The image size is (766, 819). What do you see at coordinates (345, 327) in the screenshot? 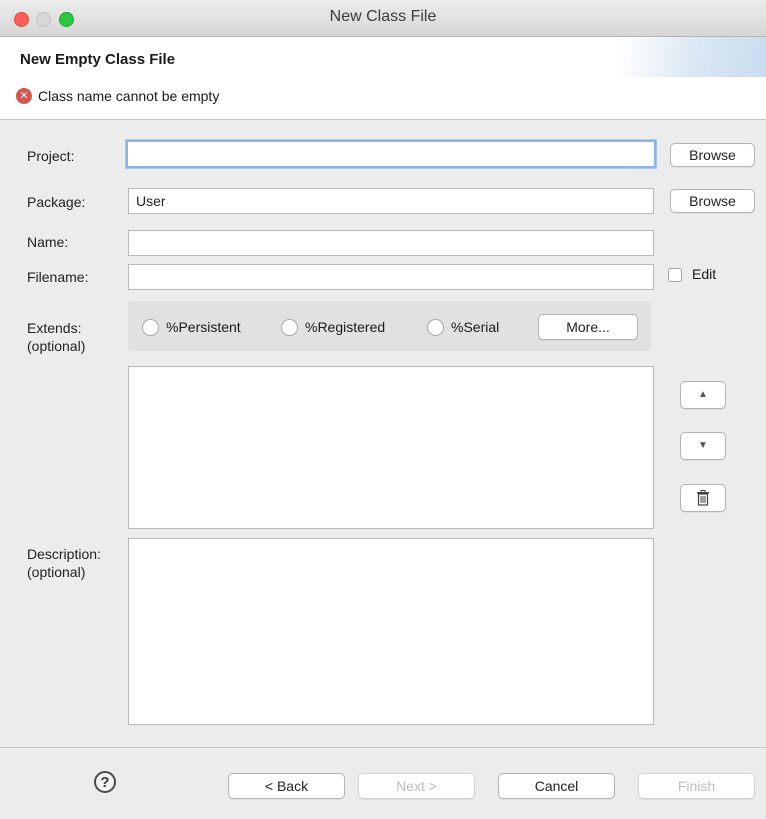
I see `radio-registered-label: %Registered` at bounding box center [345, 327].